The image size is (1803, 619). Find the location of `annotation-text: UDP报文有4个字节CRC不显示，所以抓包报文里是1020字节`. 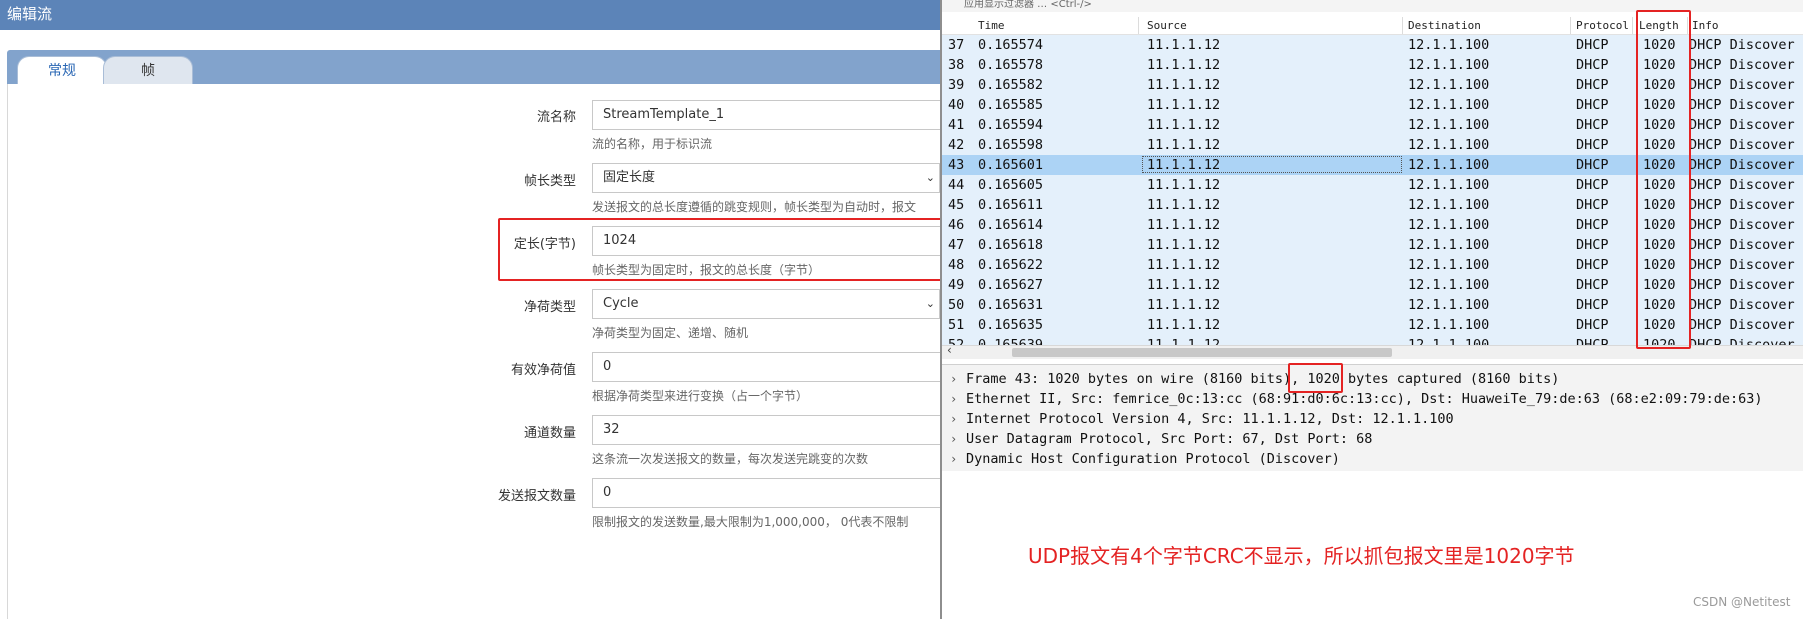

annotation-text: UDP报文有4个字节CRC不显示，所以抓包报文里是1020字节 is located at coordinates (1301, 556).